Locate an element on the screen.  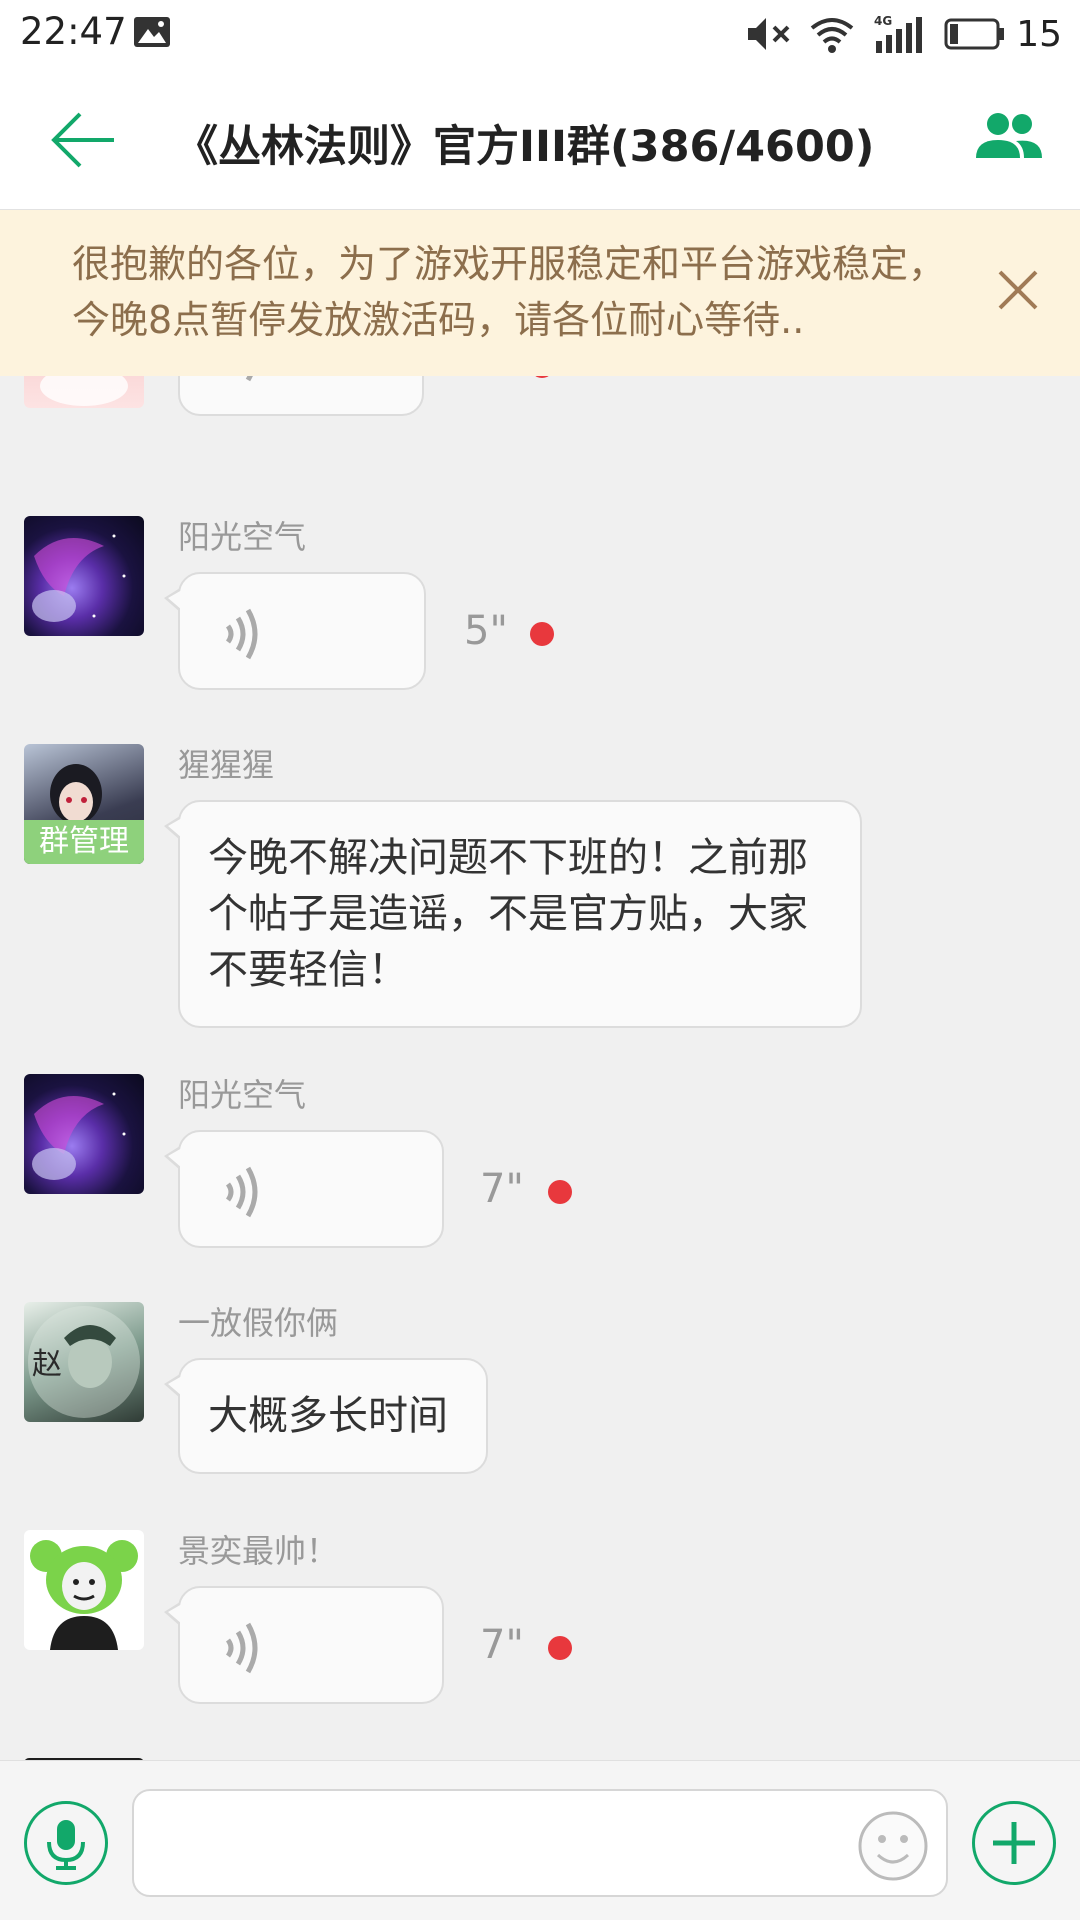
sender-name: 景奕最帅！ is located at coordinates (258, 1551).